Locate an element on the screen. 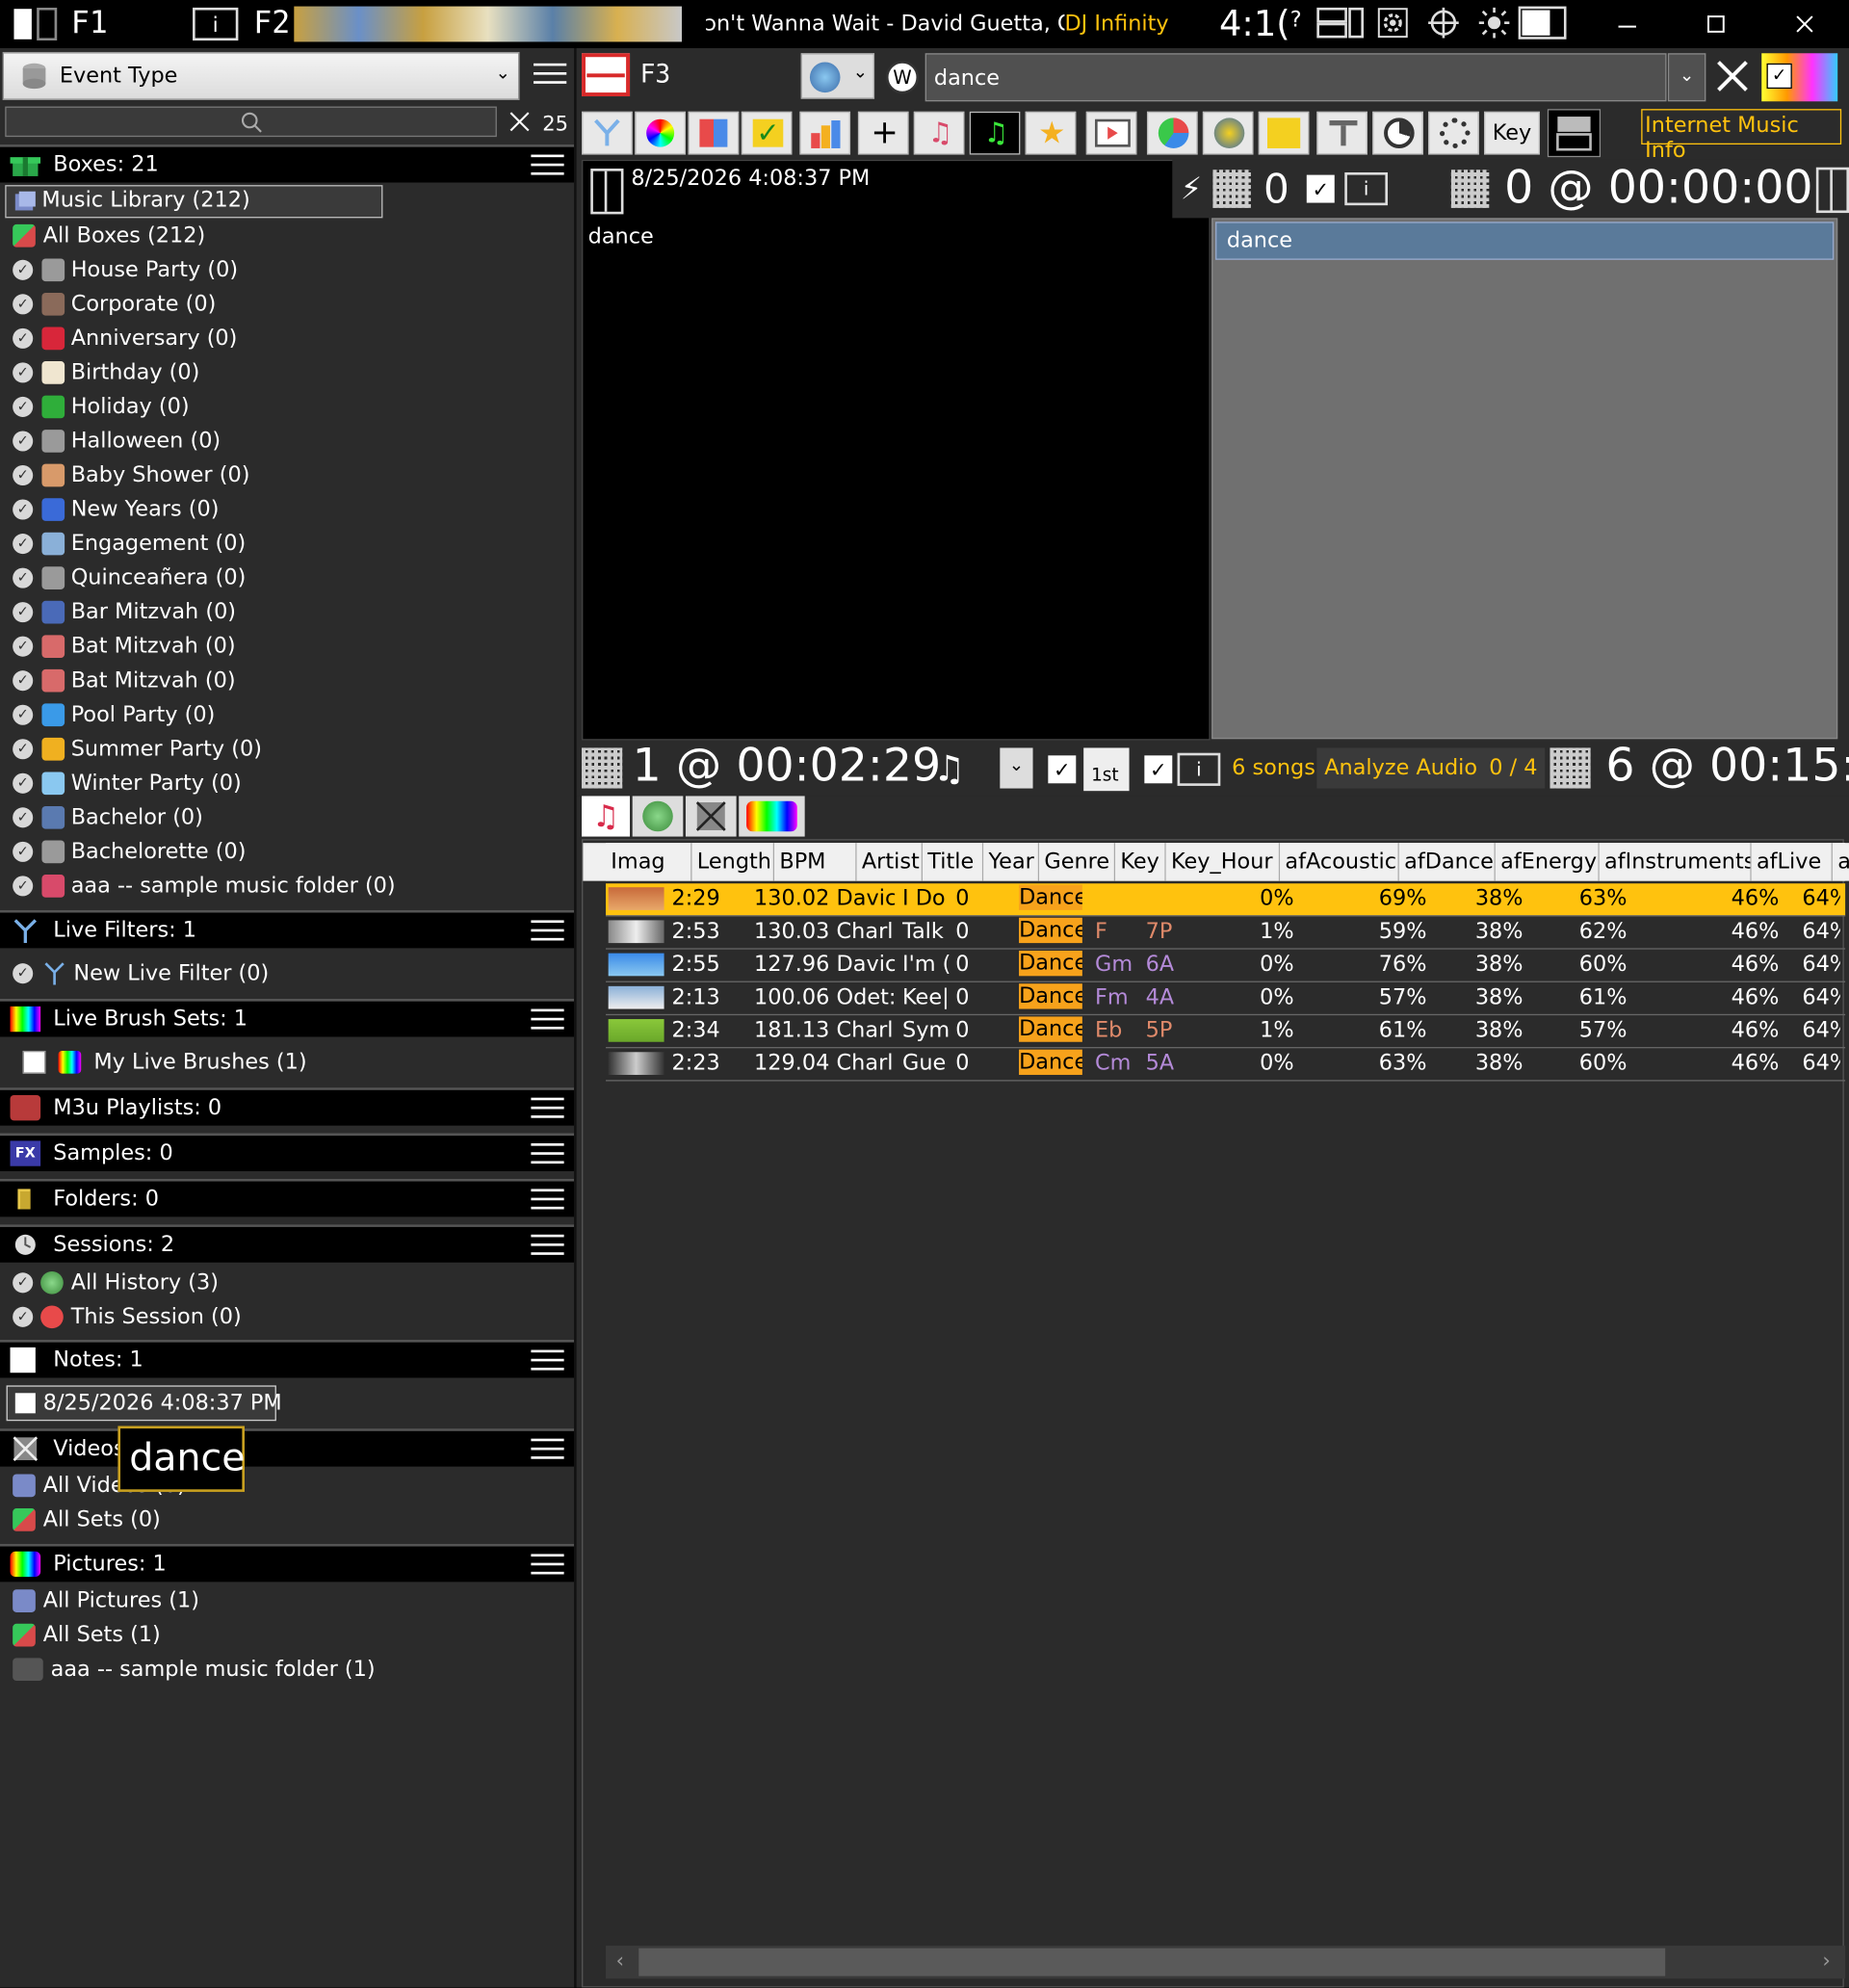  notes-menu-icon is located at coordinates (547, 1360).